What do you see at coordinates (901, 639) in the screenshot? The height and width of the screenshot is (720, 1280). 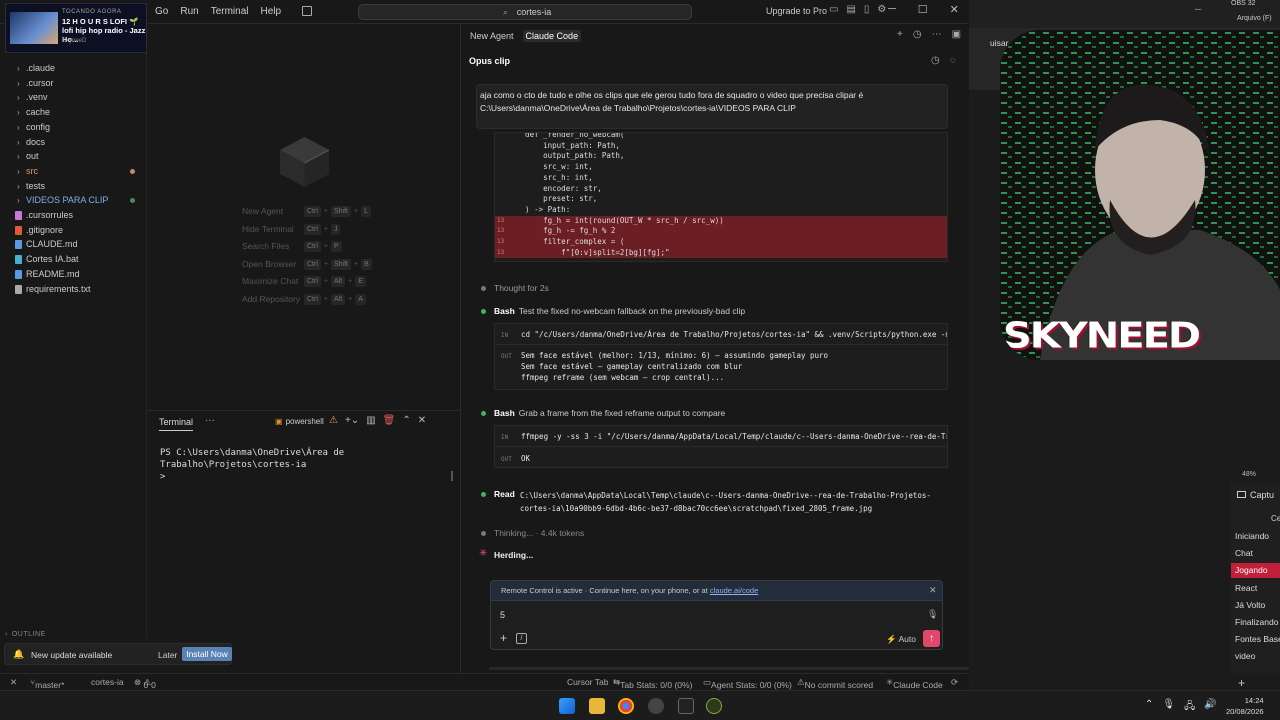 I see `mode-selector: ⚡ Auto` at bounding box center [901, 639].